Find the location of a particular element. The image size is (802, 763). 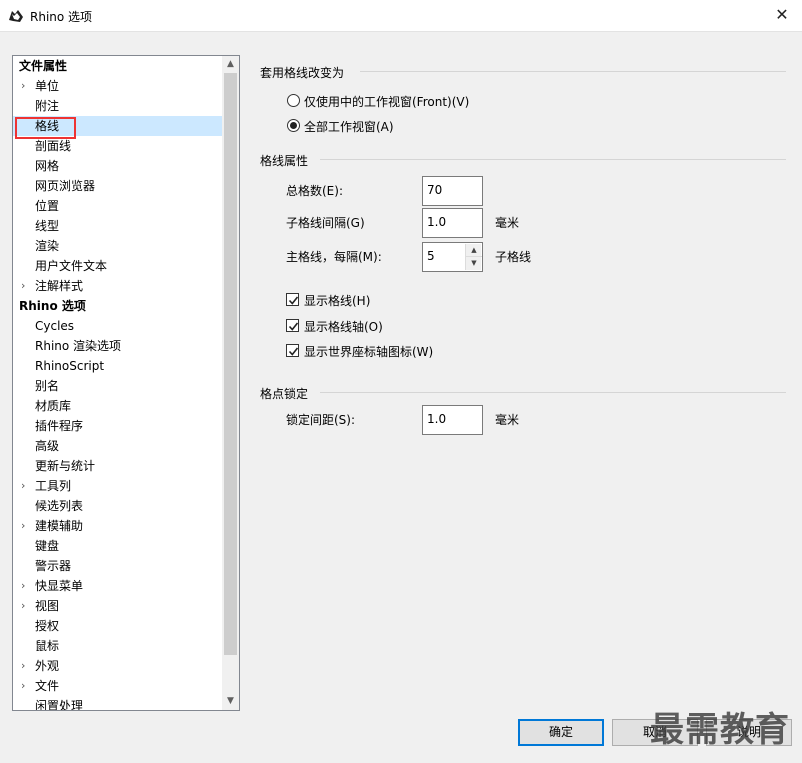

tree-item: 警示器 is located at coordinates (118, 566).